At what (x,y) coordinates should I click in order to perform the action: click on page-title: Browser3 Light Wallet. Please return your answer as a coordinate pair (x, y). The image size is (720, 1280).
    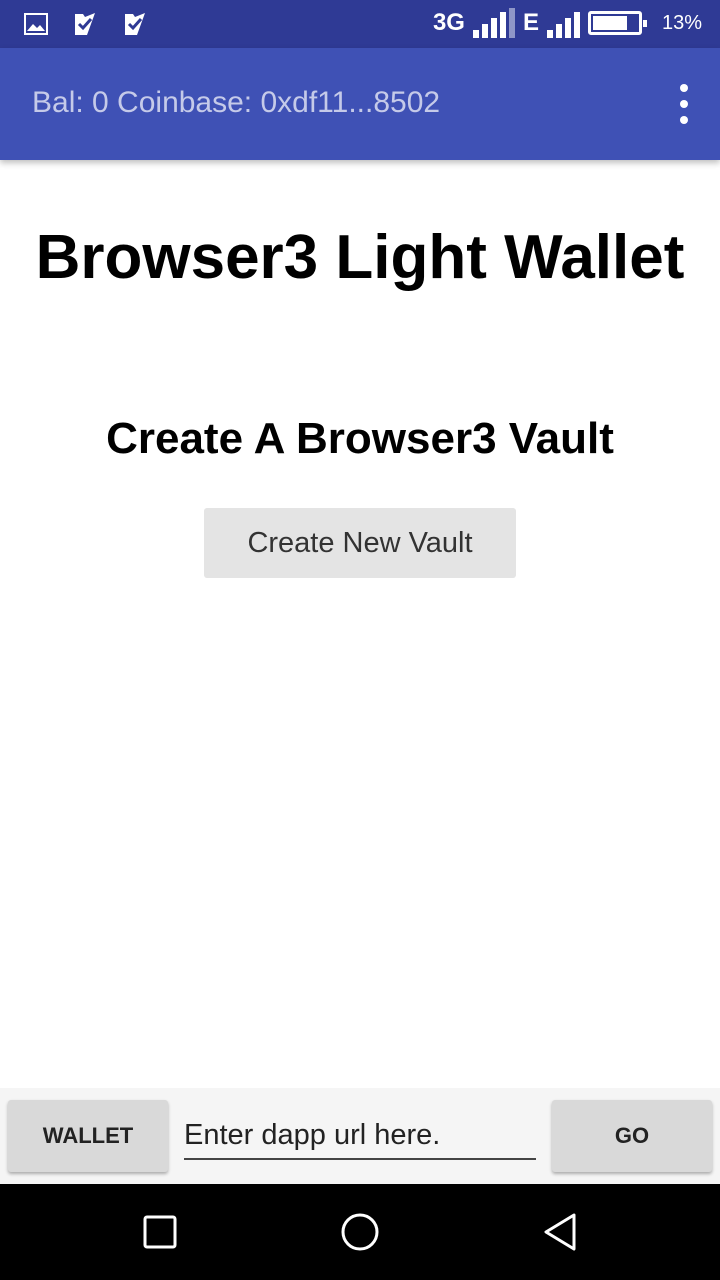
    Looking at the image, I should click on (360, 257).